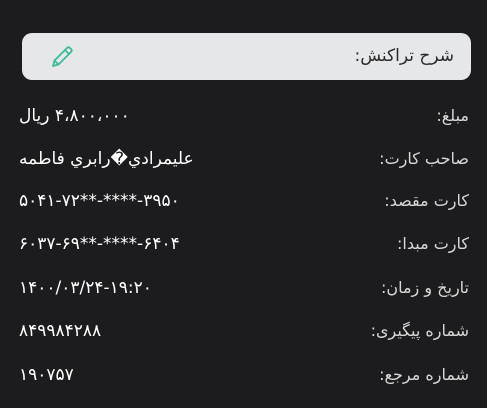 The height and width of the screenshot is (408, 487). I want to click on detail-row-tracking-number: شماره پیگیری: ۸۴۹۹۸۴۲۸۸, so click(243, 331).